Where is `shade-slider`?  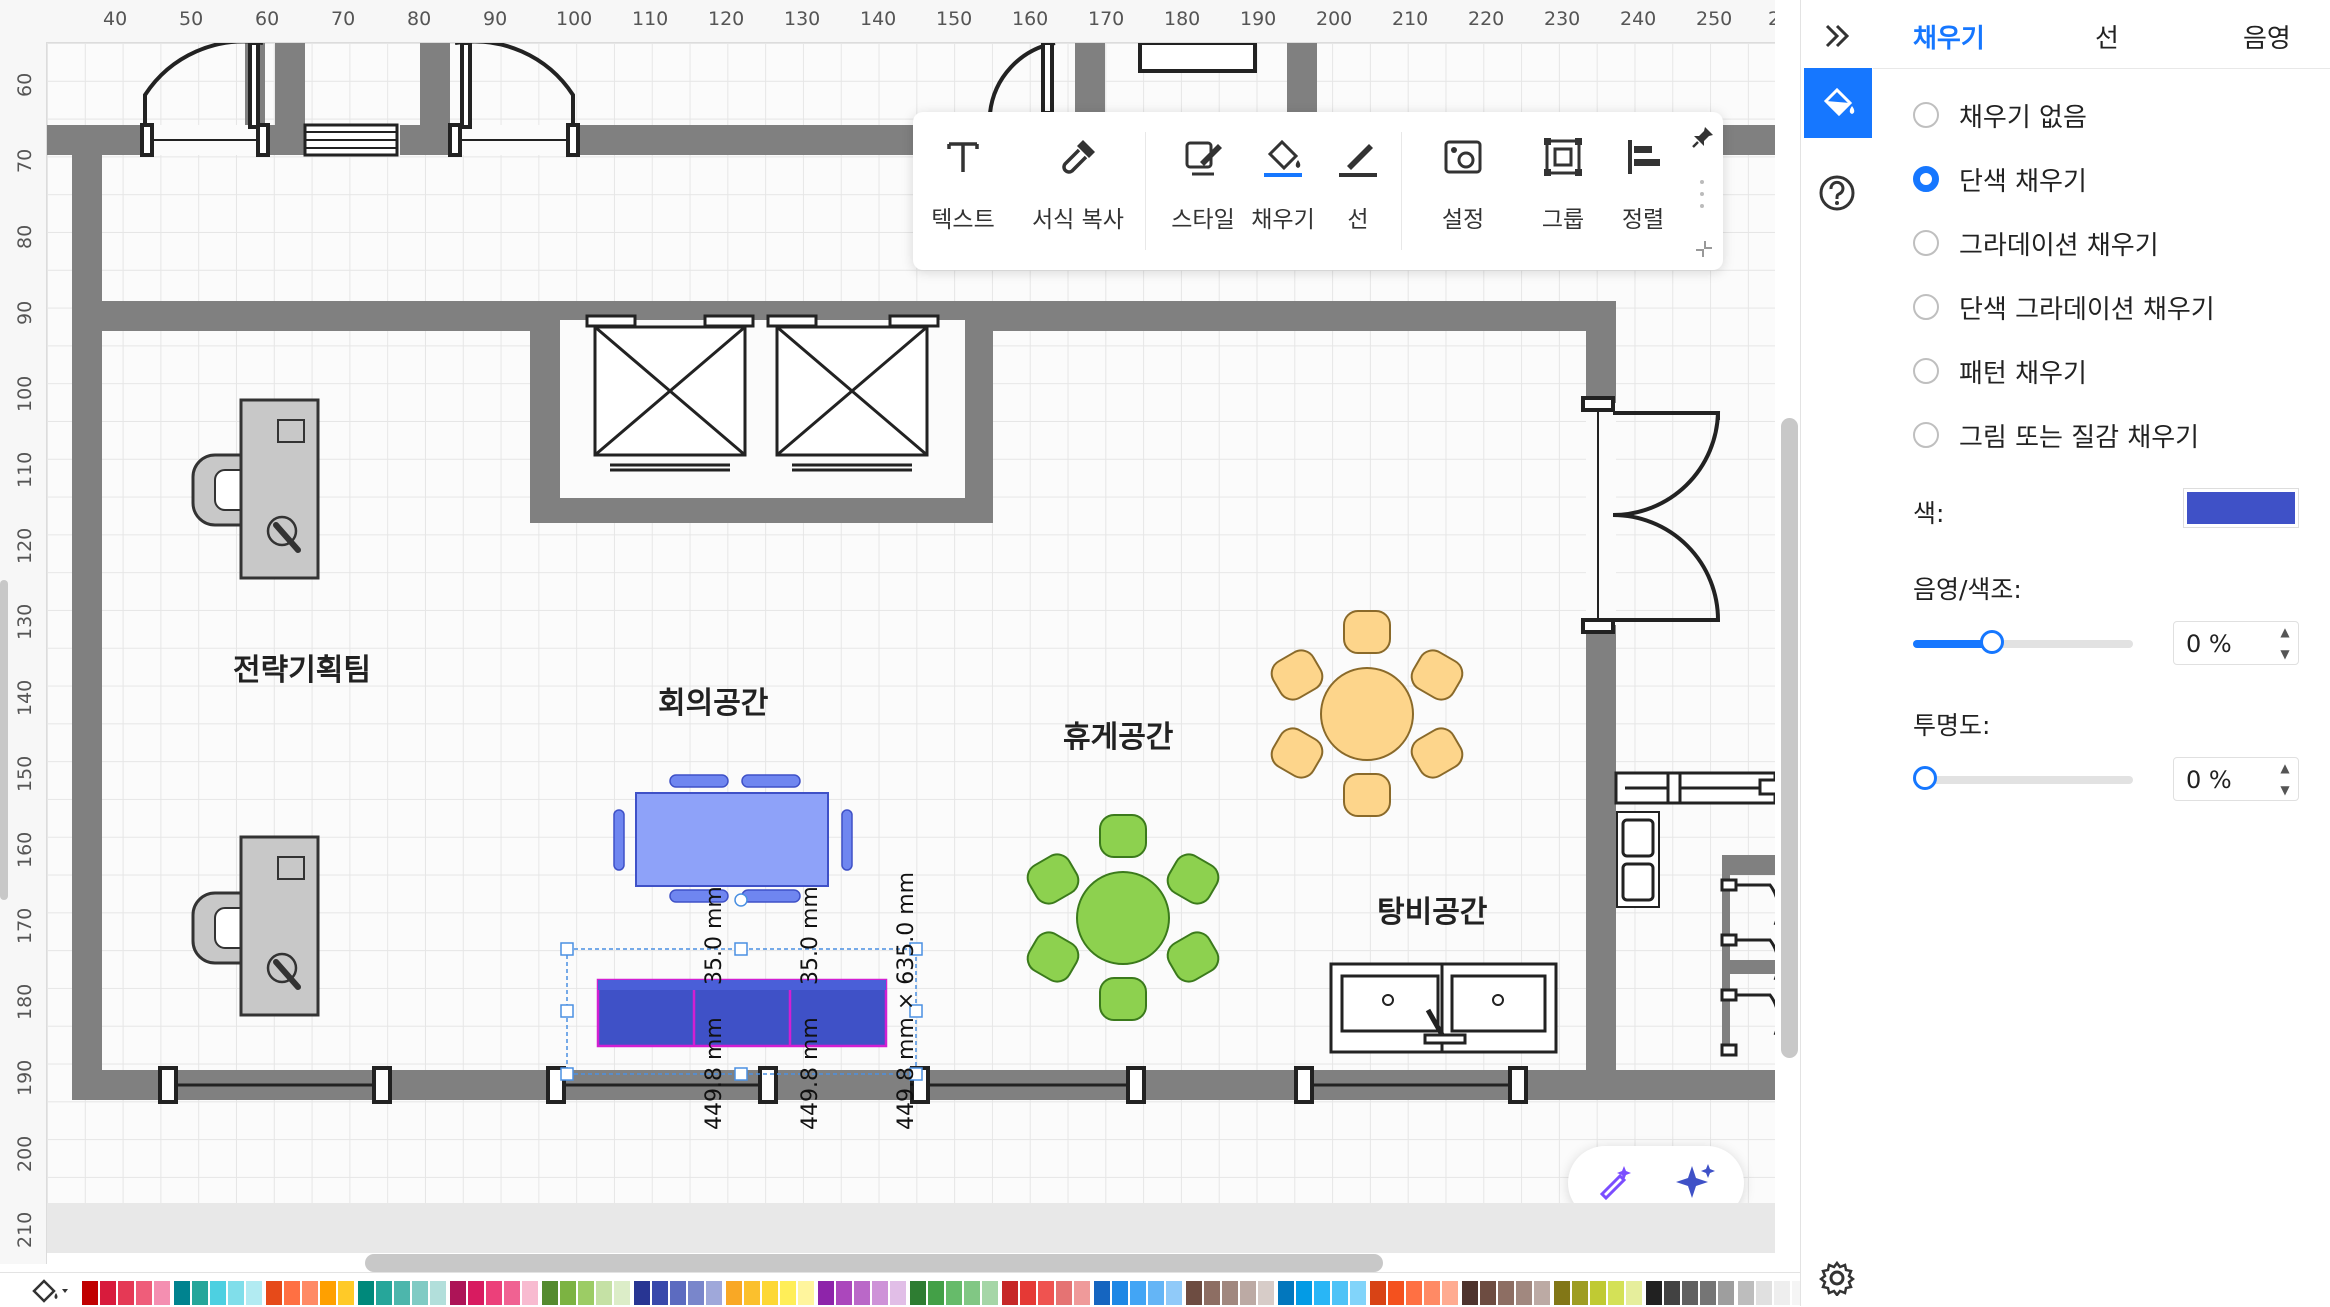
shade-slider is located at coordinates (2023, 642).